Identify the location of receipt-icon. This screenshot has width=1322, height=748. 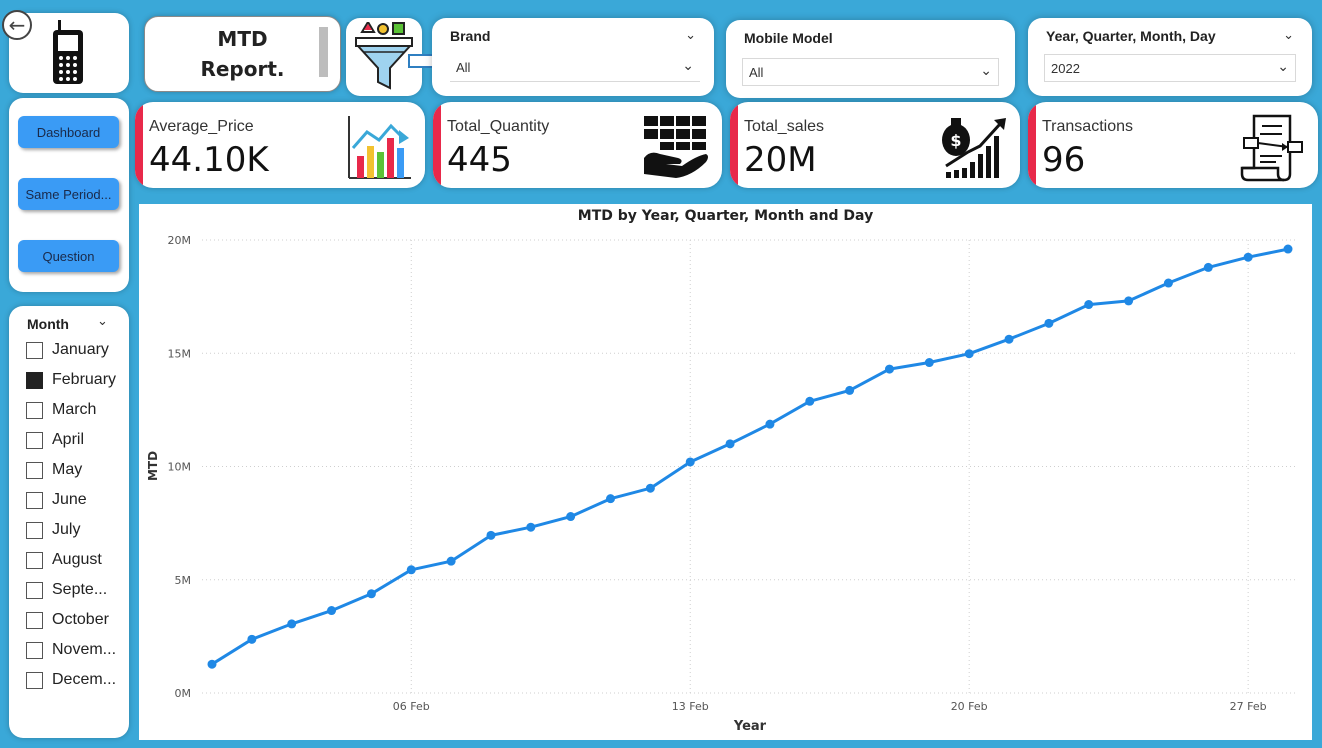
(1271, 148).